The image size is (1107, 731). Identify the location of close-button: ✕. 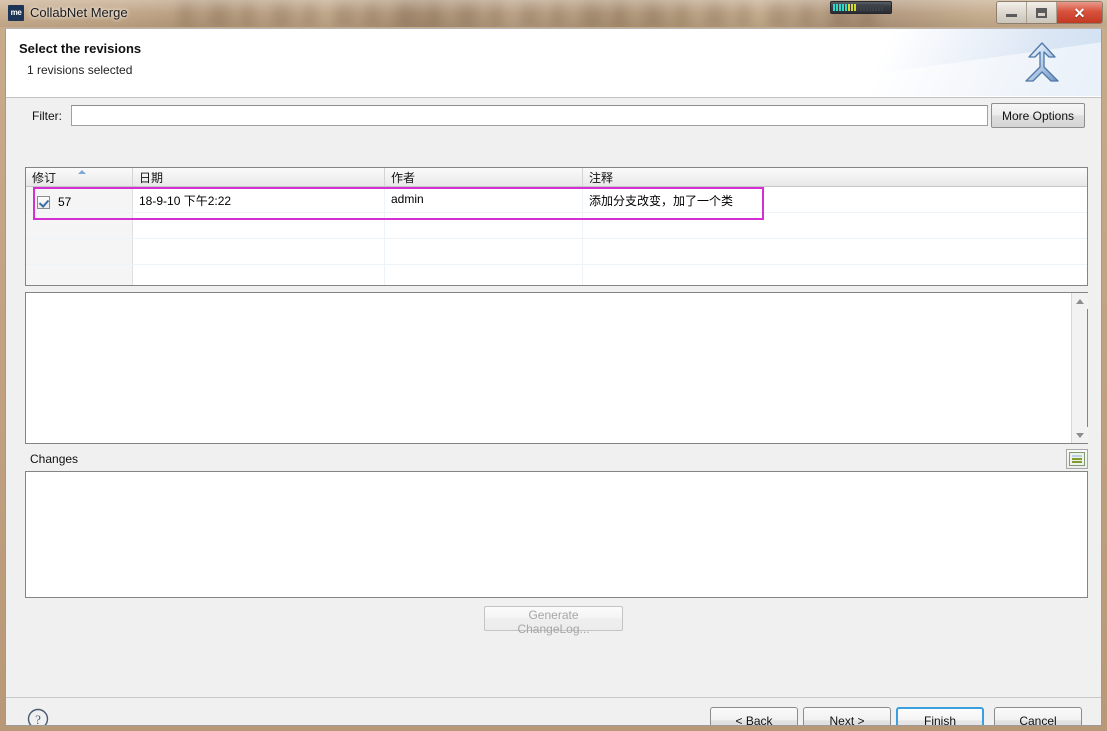
(1079, 12).